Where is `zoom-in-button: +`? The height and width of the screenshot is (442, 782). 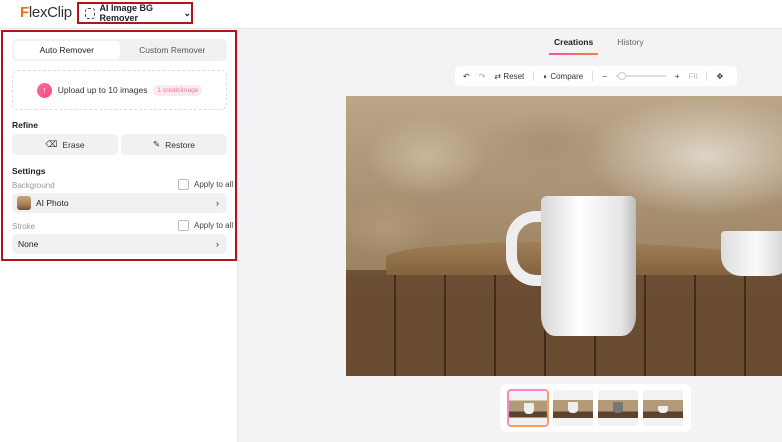
zoom-in-button: + is located at coordinates (677, 76).